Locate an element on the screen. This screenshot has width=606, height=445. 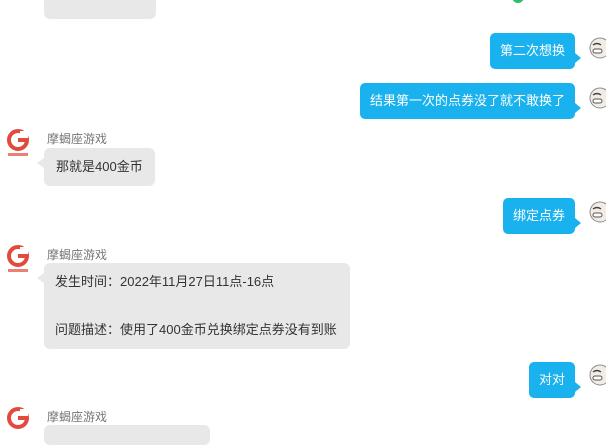
user-message-bubble: 第二次想换 is located at coordinates (535, 51).